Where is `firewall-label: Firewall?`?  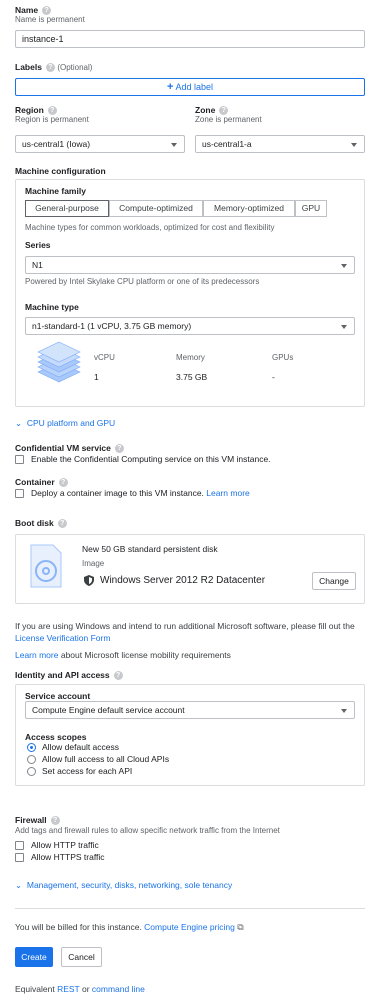
firewall-label: Firewall? is located at coordinates (37, 820).